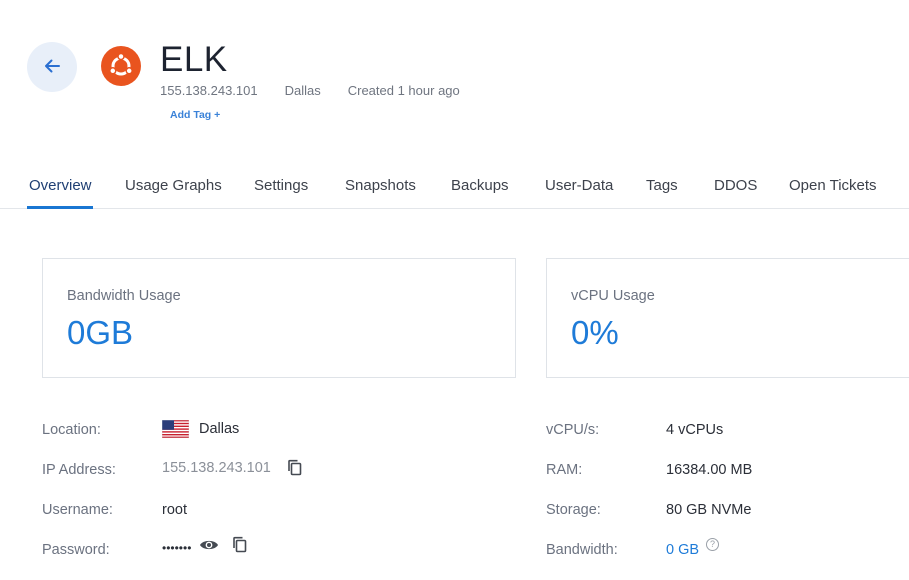 Image resolution: width=909 pixels, height=580 pixels. I want to click on tab-tags: Tags, so click(662, 185).